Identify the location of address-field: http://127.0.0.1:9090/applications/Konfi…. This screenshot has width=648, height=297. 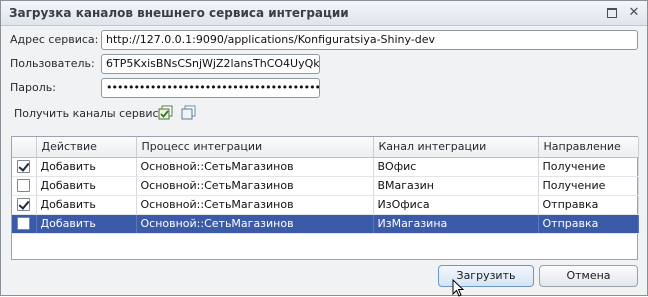
(369, 40).